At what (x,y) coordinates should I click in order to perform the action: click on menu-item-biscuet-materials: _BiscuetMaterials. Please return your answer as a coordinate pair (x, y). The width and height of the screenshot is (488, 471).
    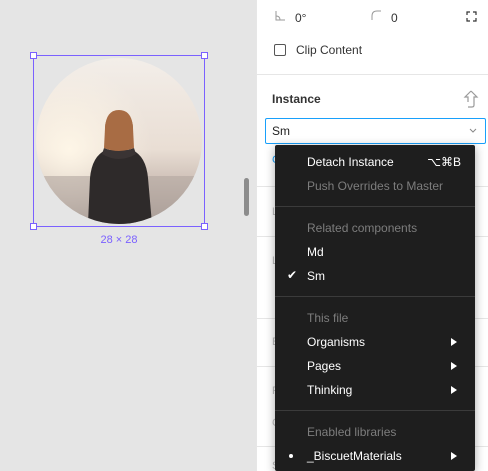
    Looking at the image, I should click on (375, 456).